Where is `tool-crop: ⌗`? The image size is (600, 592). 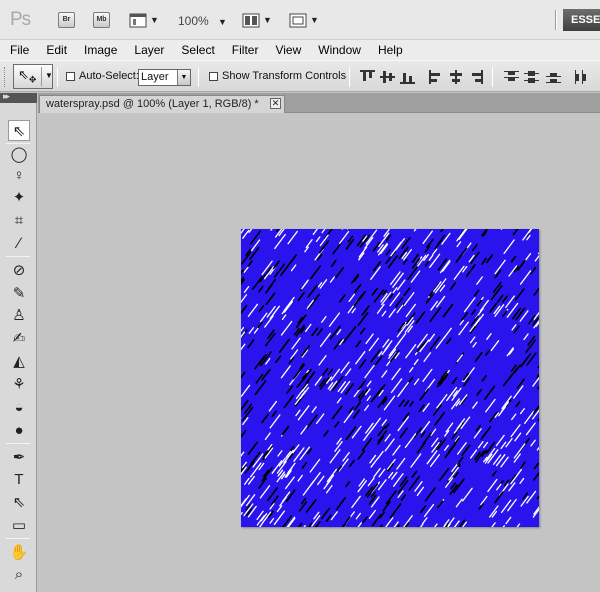
tool-crop: ⌗ is located at coordinates (19, 220).